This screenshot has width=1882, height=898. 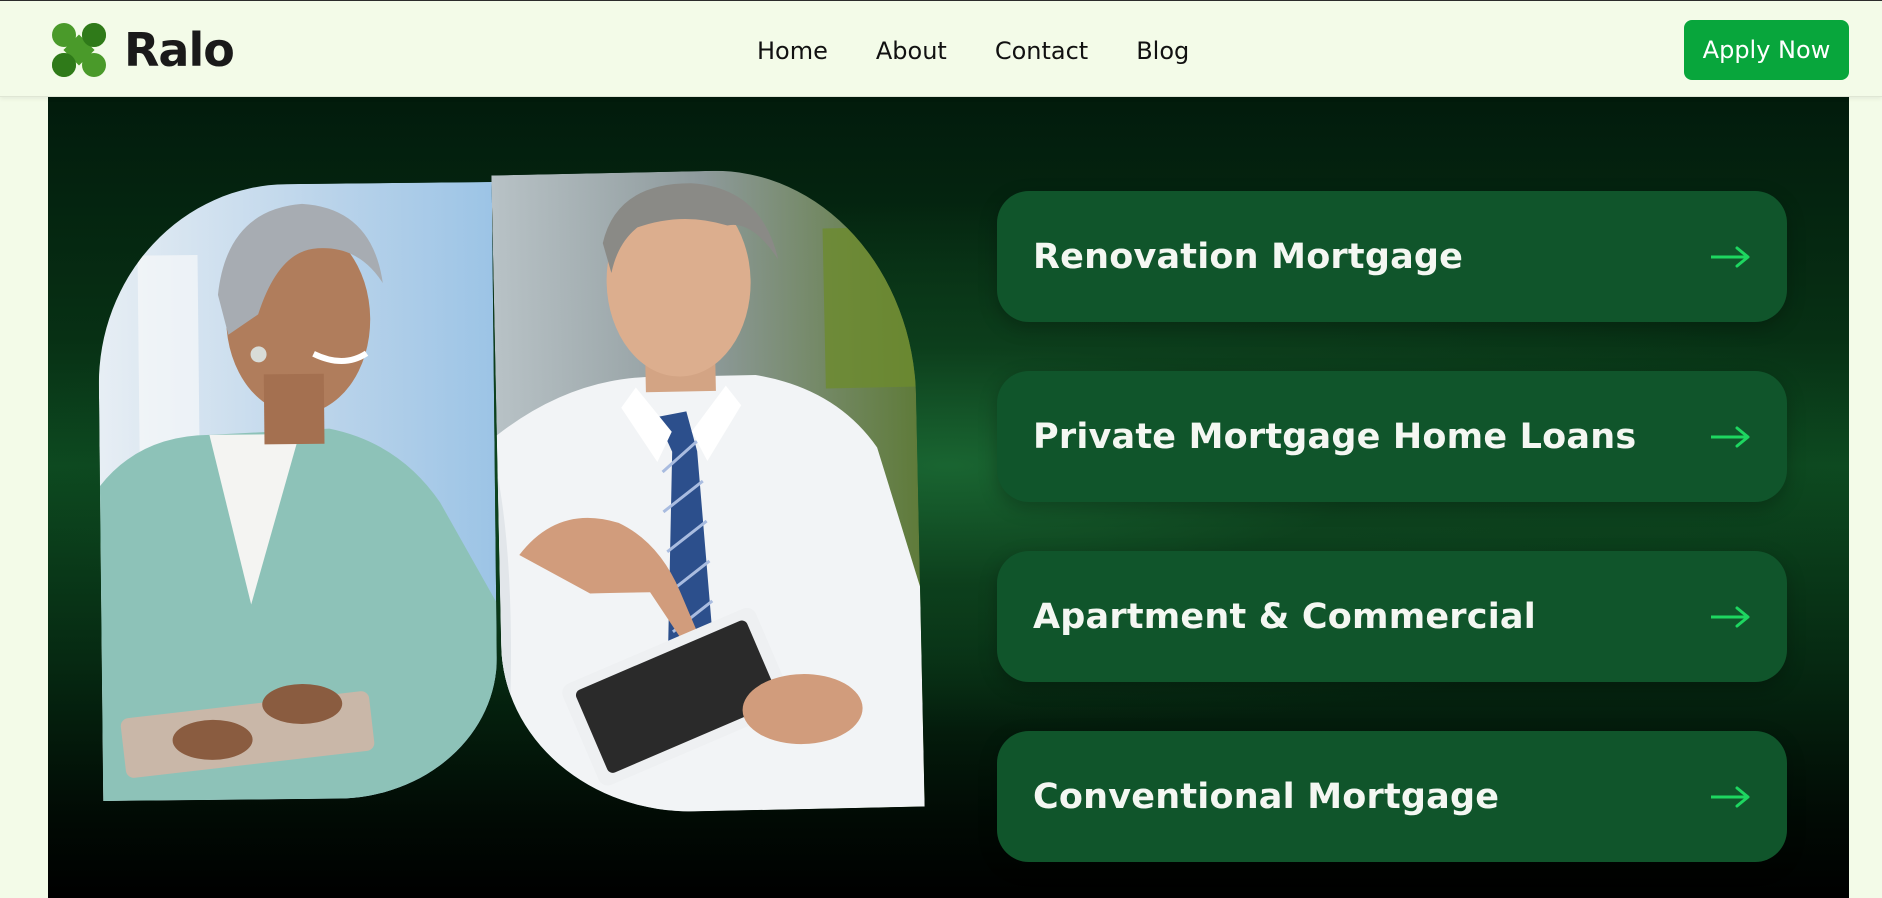 What do you see at coordinates (1335, 436) in the screenshot?
I see `service-title: Private Mortgage Home Loans` at bounding box center [1335, 436].